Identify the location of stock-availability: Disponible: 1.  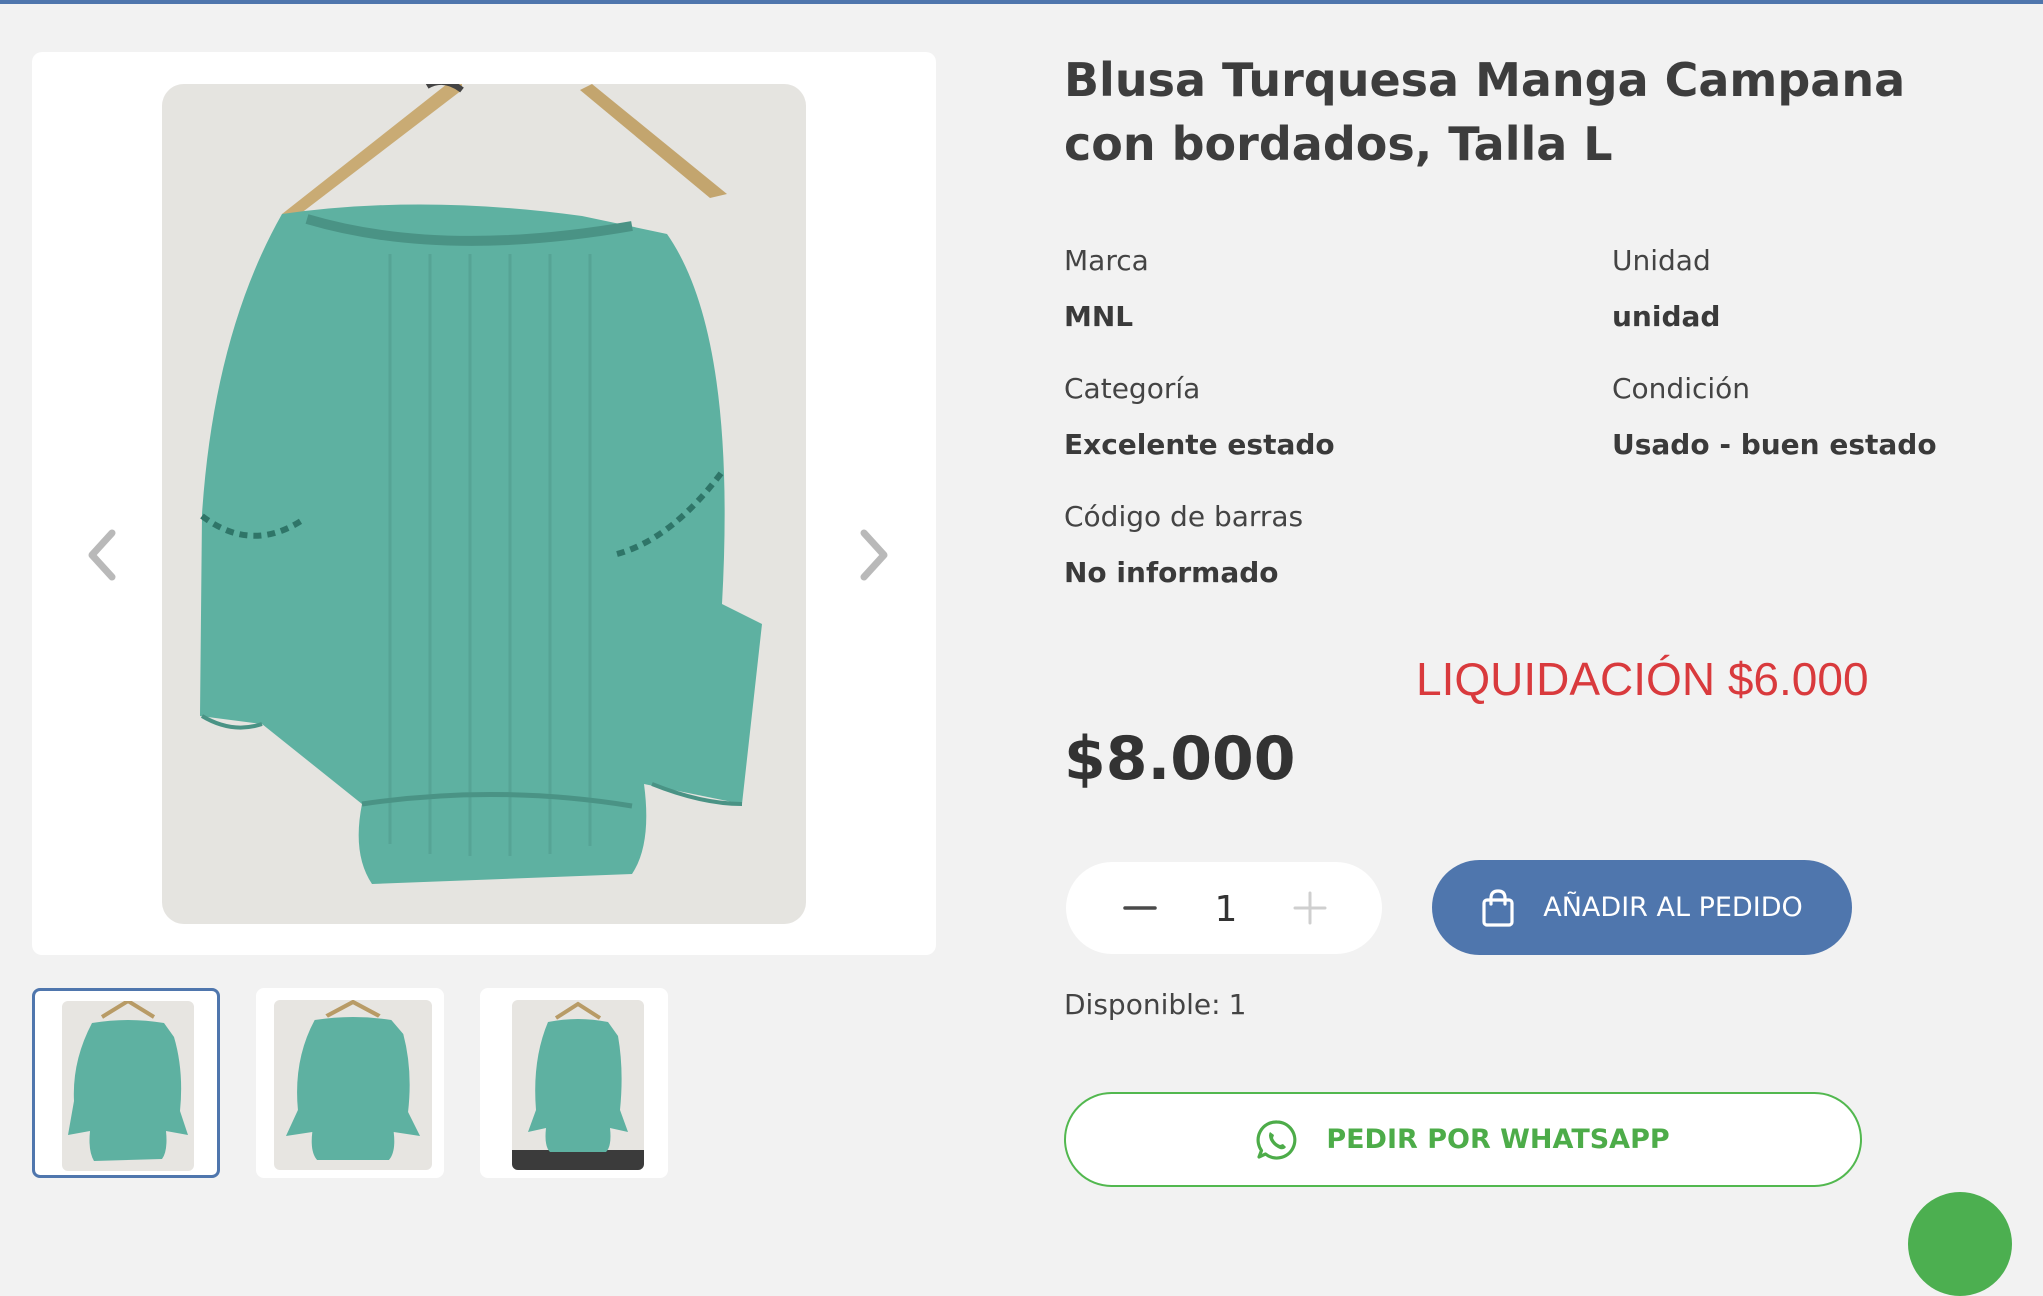
(1155, 1004).